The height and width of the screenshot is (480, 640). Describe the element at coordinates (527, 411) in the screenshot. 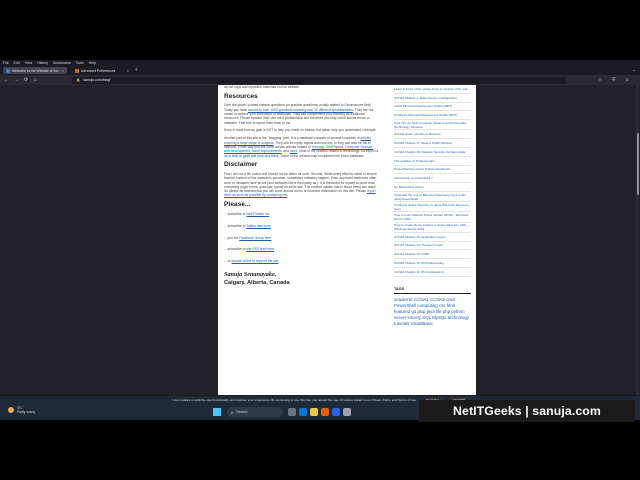

I see `watermark-banner: NetITGeeks | sanuja.com` at that location.